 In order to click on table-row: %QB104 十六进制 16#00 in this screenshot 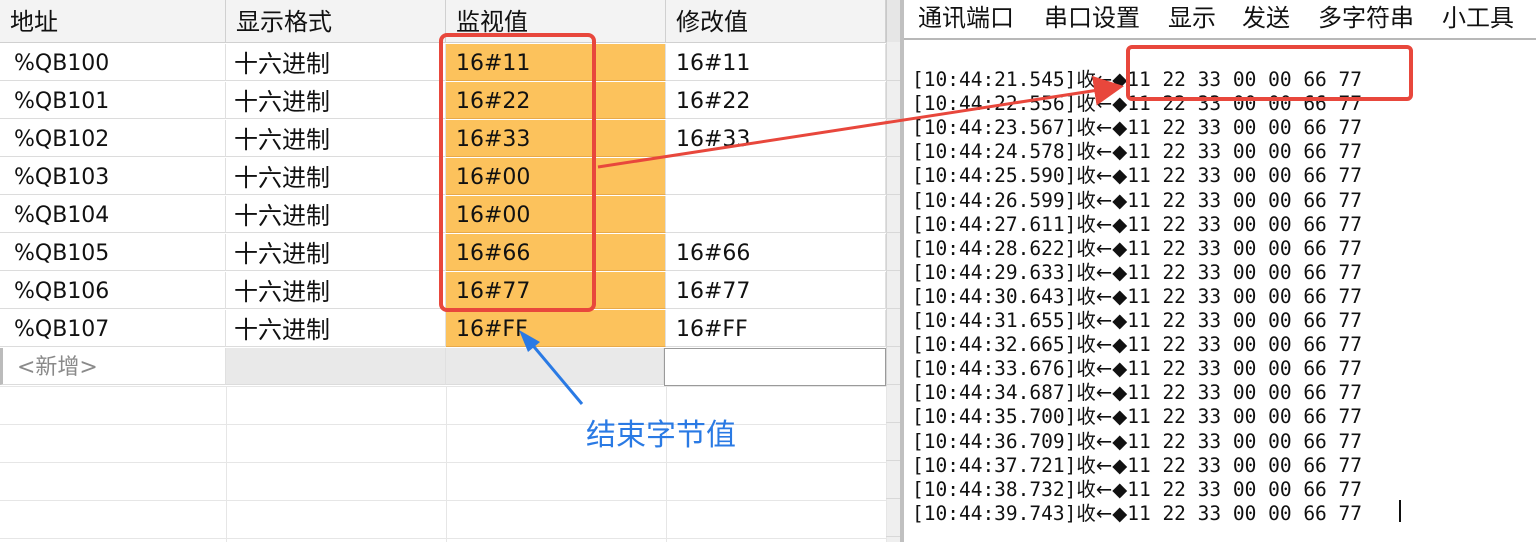, I will do `click(450, 215)`.